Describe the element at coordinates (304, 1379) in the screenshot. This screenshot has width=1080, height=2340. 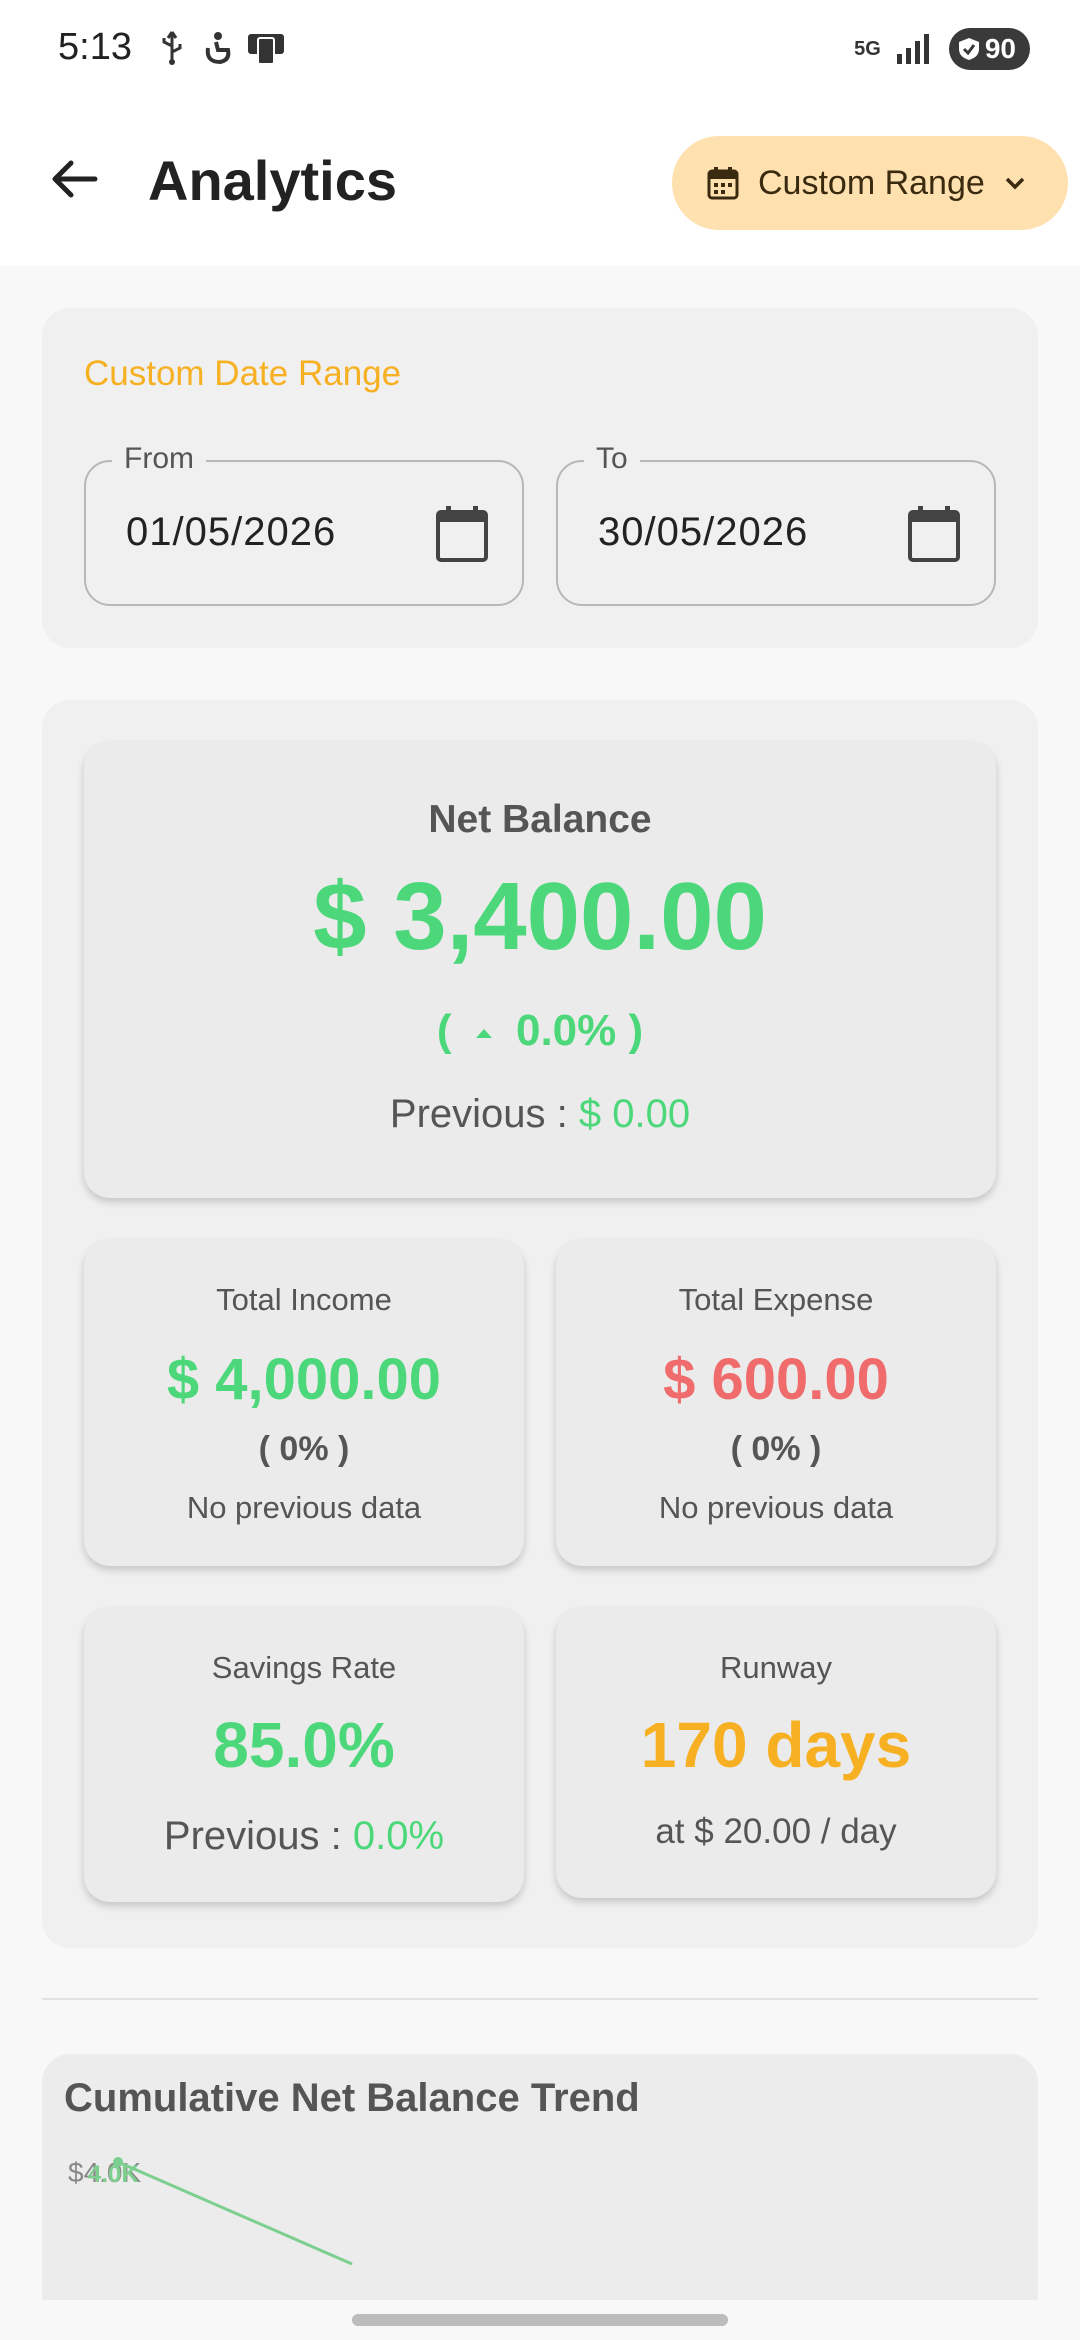
I see `total-income-value: $ 4,000.00` at that location.